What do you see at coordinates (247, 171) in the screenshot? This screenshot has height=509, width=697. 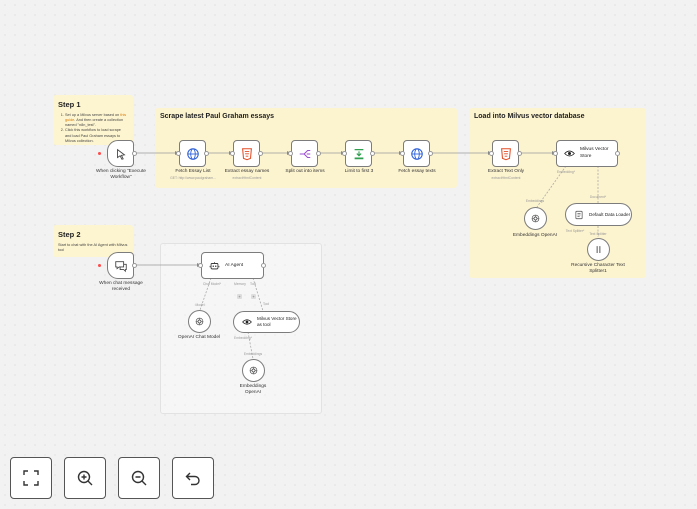 I see `node-label: Extract essay names` at bounding box center [247, 171].